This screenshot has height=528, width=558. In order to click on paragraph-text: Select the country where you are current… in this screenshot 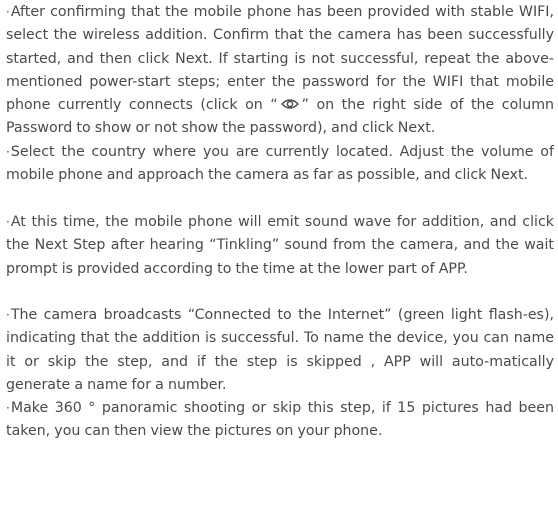, I will do `click(280, 164)`.